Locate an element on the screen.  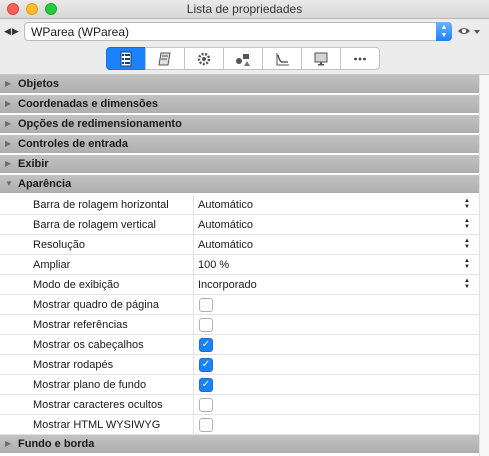
property-row: Mostrar caracteres ocultos is located at coordinates (239, 405).